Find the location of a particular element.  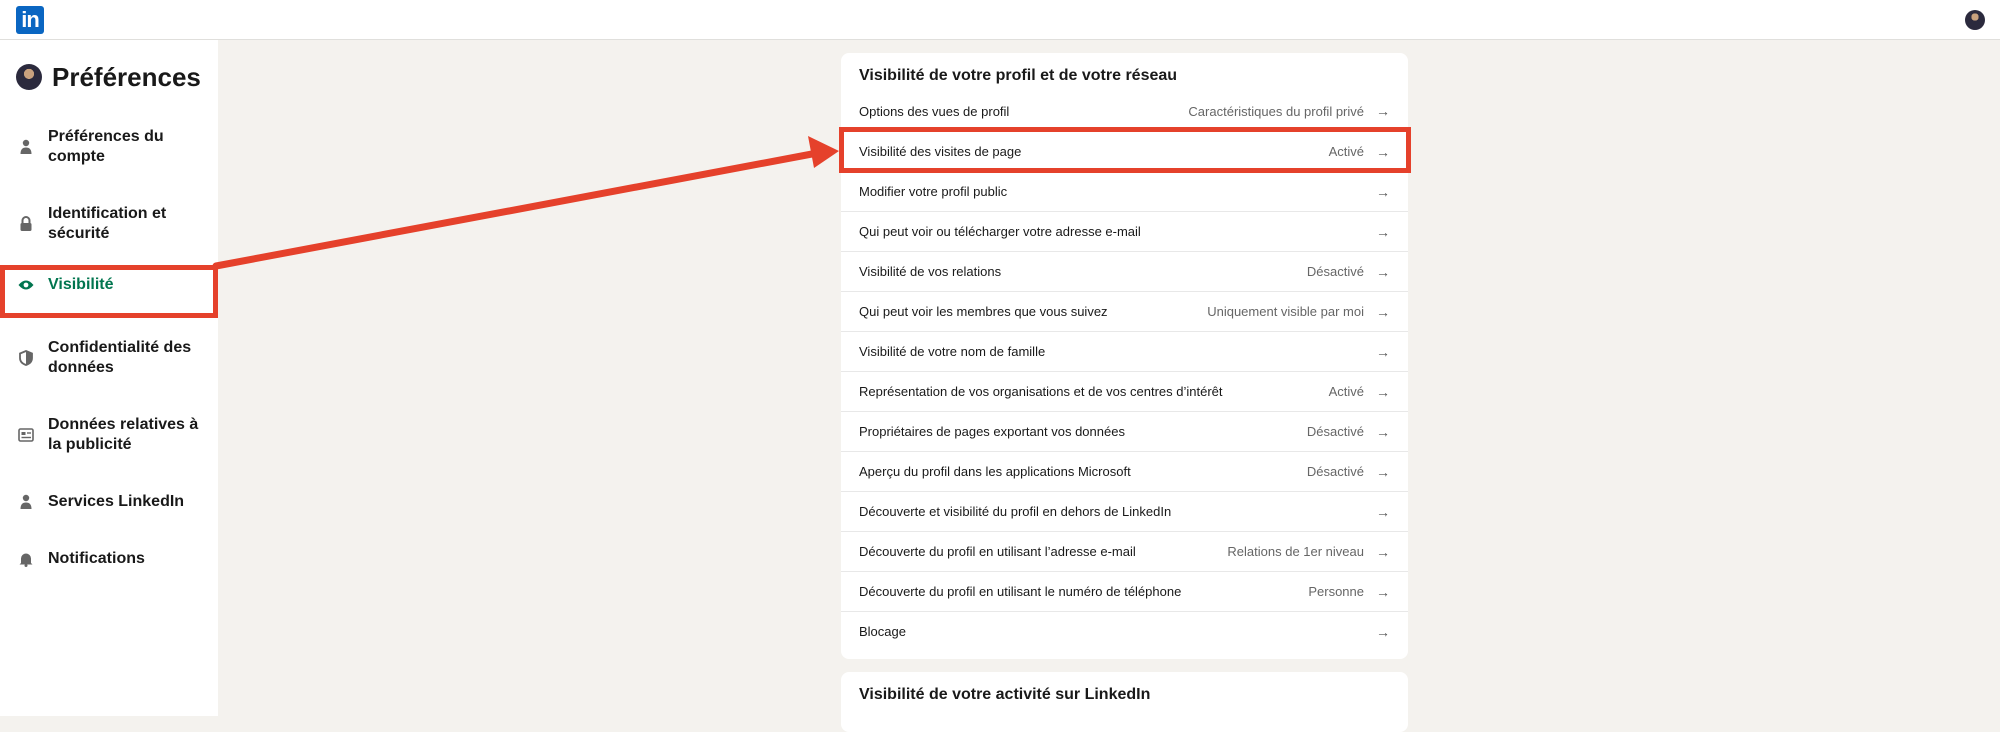

row-value: Caractéristiques du profil privé is located at coordinates (1276, 111).